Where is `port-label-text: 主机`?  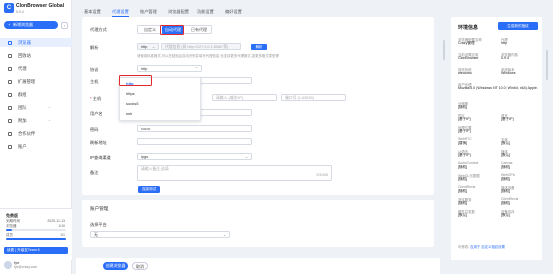
port-label-text: 主机 is located at coordinates (97, 98).